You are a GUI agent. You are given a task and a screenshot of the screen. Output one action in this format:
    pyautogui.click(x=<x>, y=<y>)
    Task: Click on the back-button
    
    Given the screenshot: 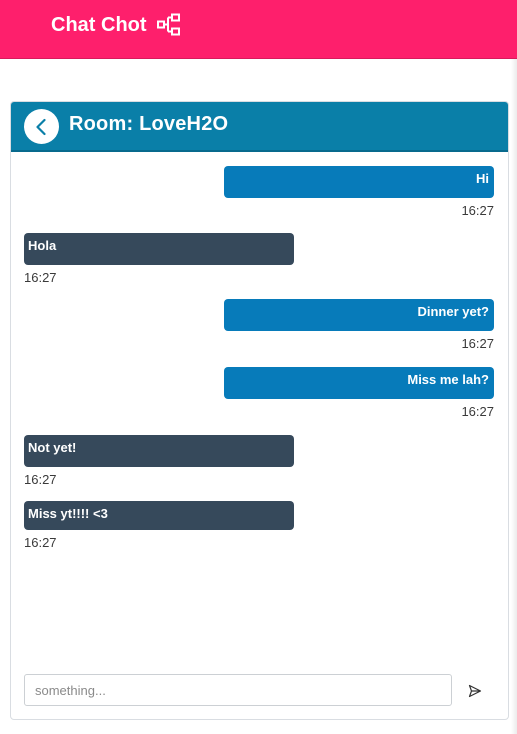 What is the action you would take?
    pyautogui.click(x=41, y=126)
    